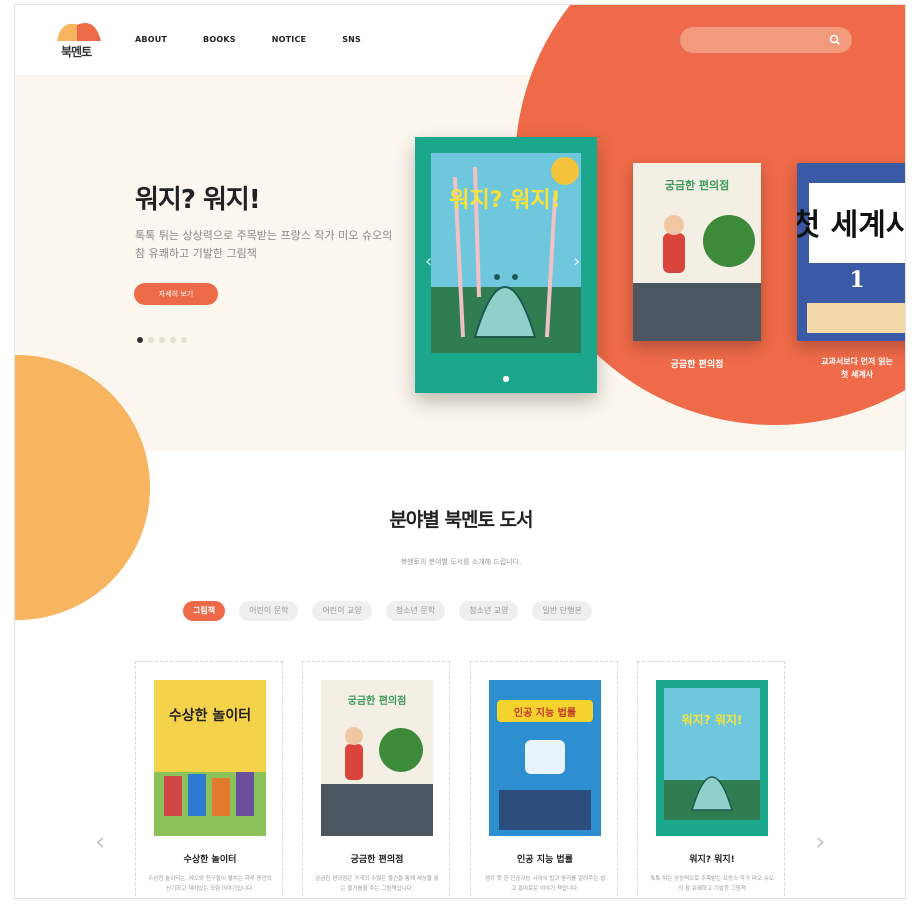  Describe the element at coordinates (562, 611) in the screenshot. I see `tab-general-books: 일반 단행본` at that location.